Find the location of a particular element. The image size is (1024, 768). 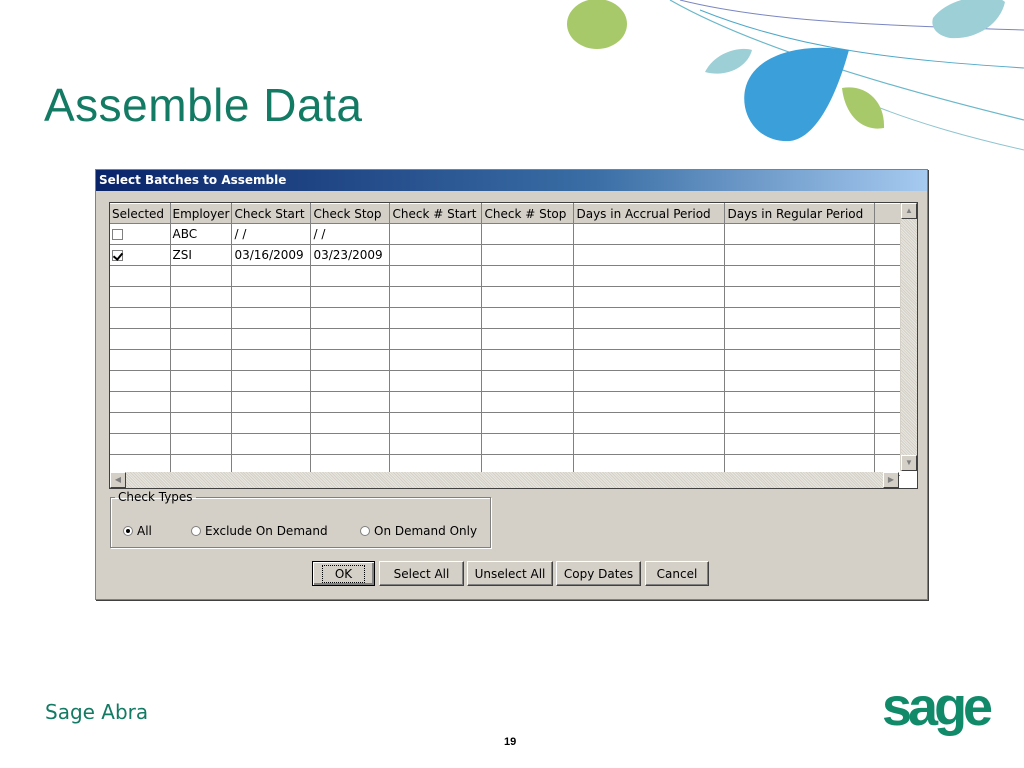

brand-name: Sage Abra is located at coordinates (97, 712).